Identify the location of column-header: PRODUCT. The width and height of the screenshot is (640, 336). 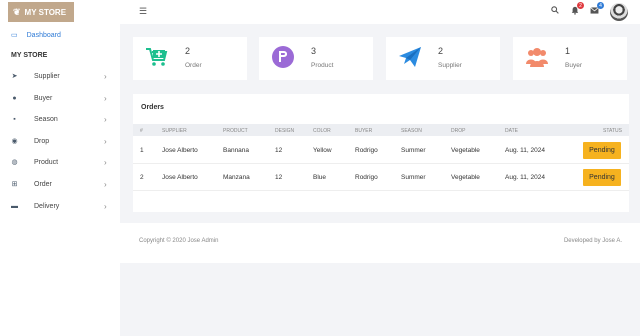
(235, 131).